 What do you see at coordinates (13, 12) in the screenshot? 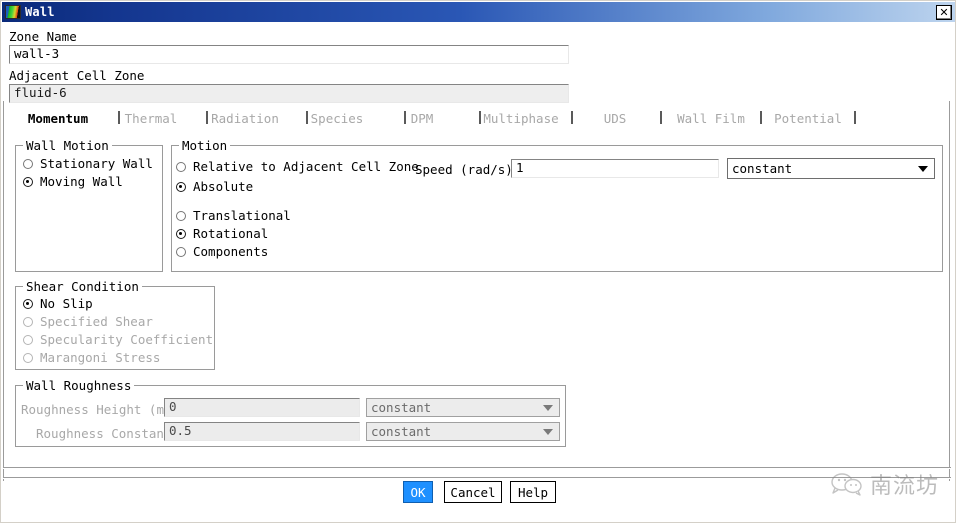
I see `fluent-app-icon` at bounding box center [13, 12].